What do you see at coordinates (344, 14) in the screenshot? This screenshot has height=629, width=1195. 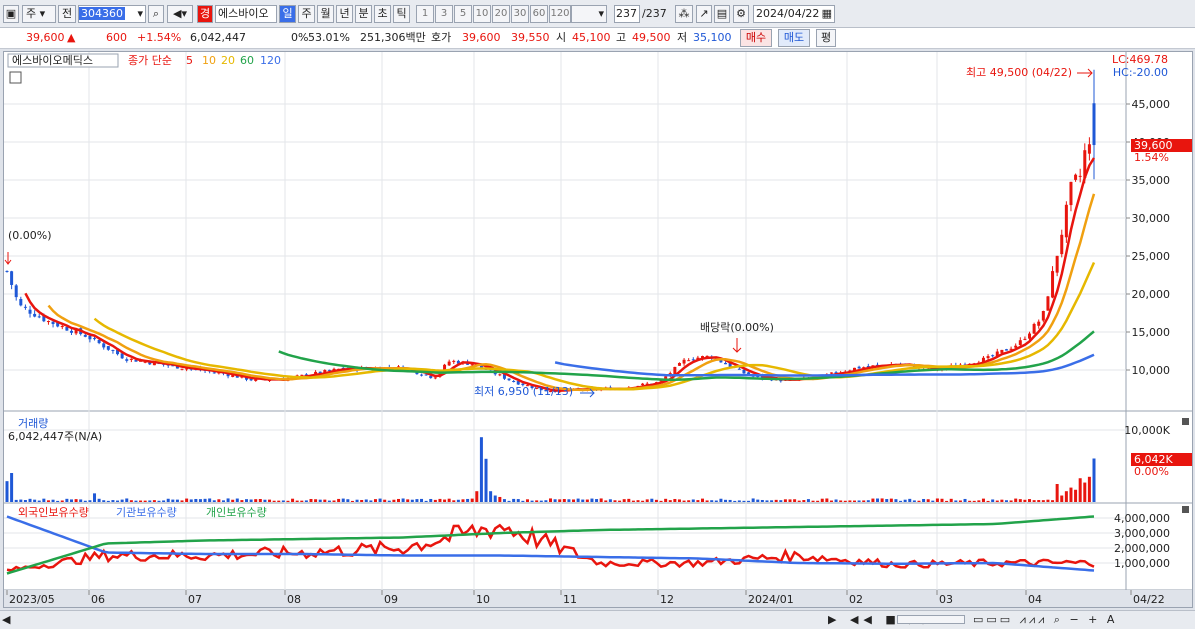 I see `period-tab-3: 년` at bounding box center [344, 14].